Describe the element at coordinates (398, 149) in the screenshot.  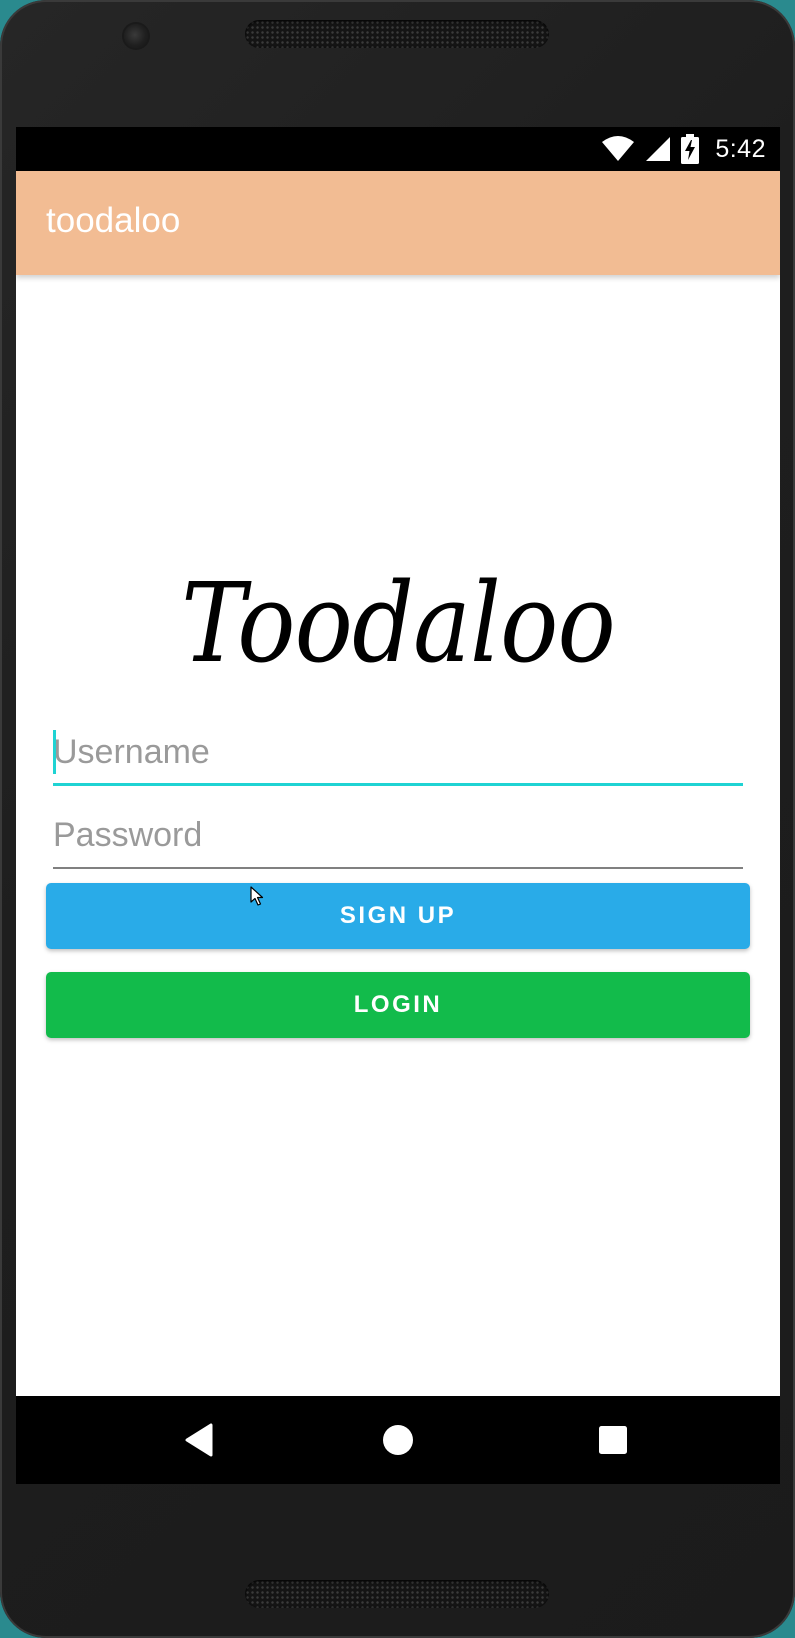
I see `status-bar: 5:42` at that location.